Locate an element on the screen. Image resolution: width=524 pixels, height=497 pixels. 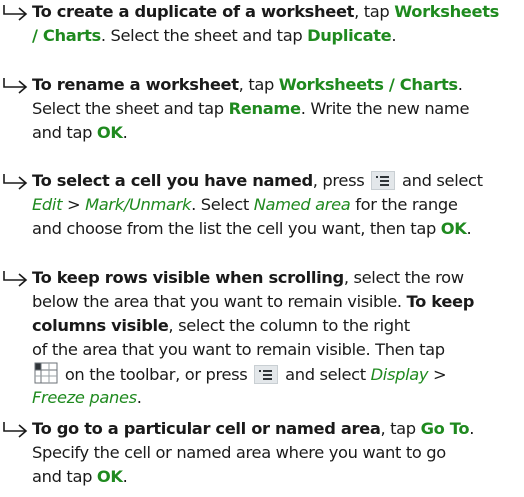
body-text: , select the row is located at coordinates (403, 277).